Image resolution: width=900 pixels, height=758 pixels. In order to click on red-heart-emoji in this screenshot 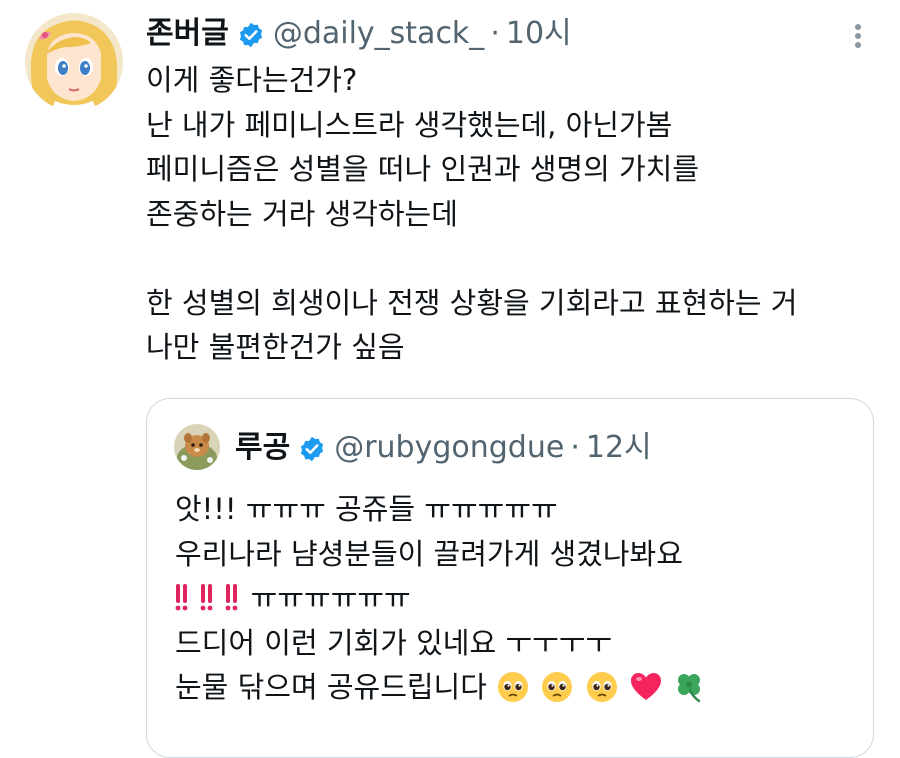, I will do `click(651, 687)`.